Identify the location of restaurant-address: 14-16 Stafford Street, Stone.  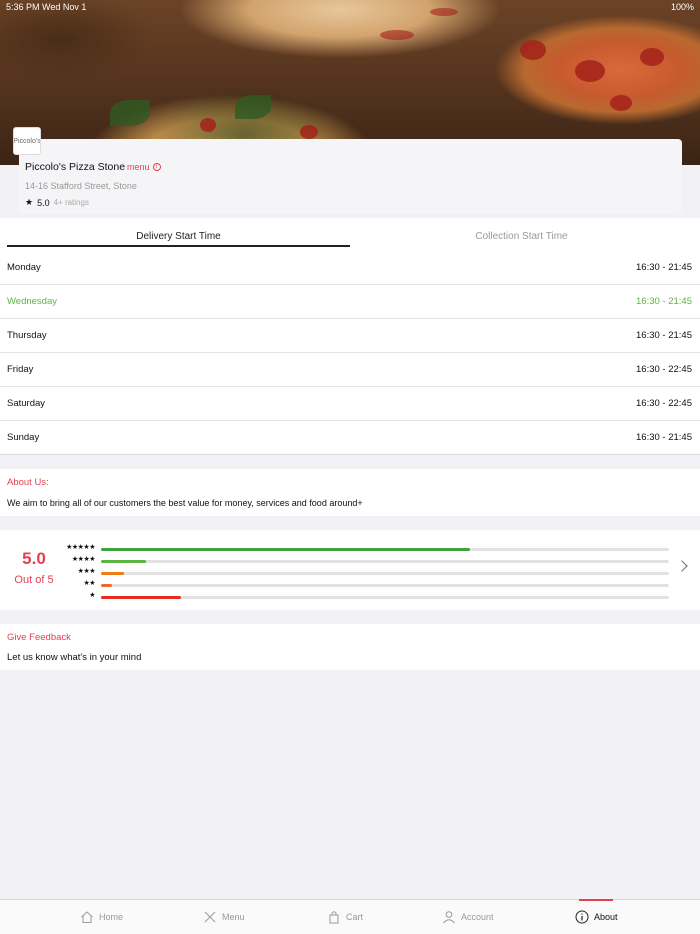
(81, 186).